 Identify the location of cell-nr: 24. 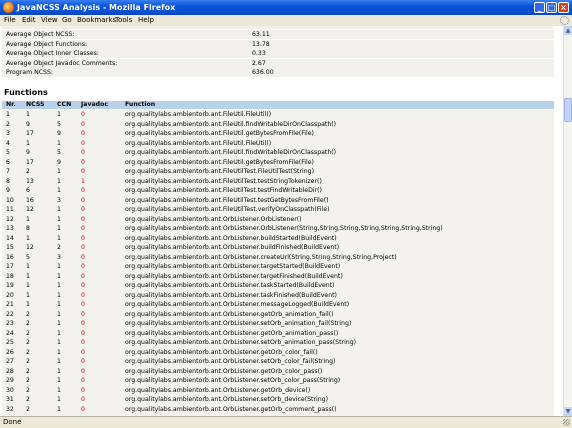
(10, 333).